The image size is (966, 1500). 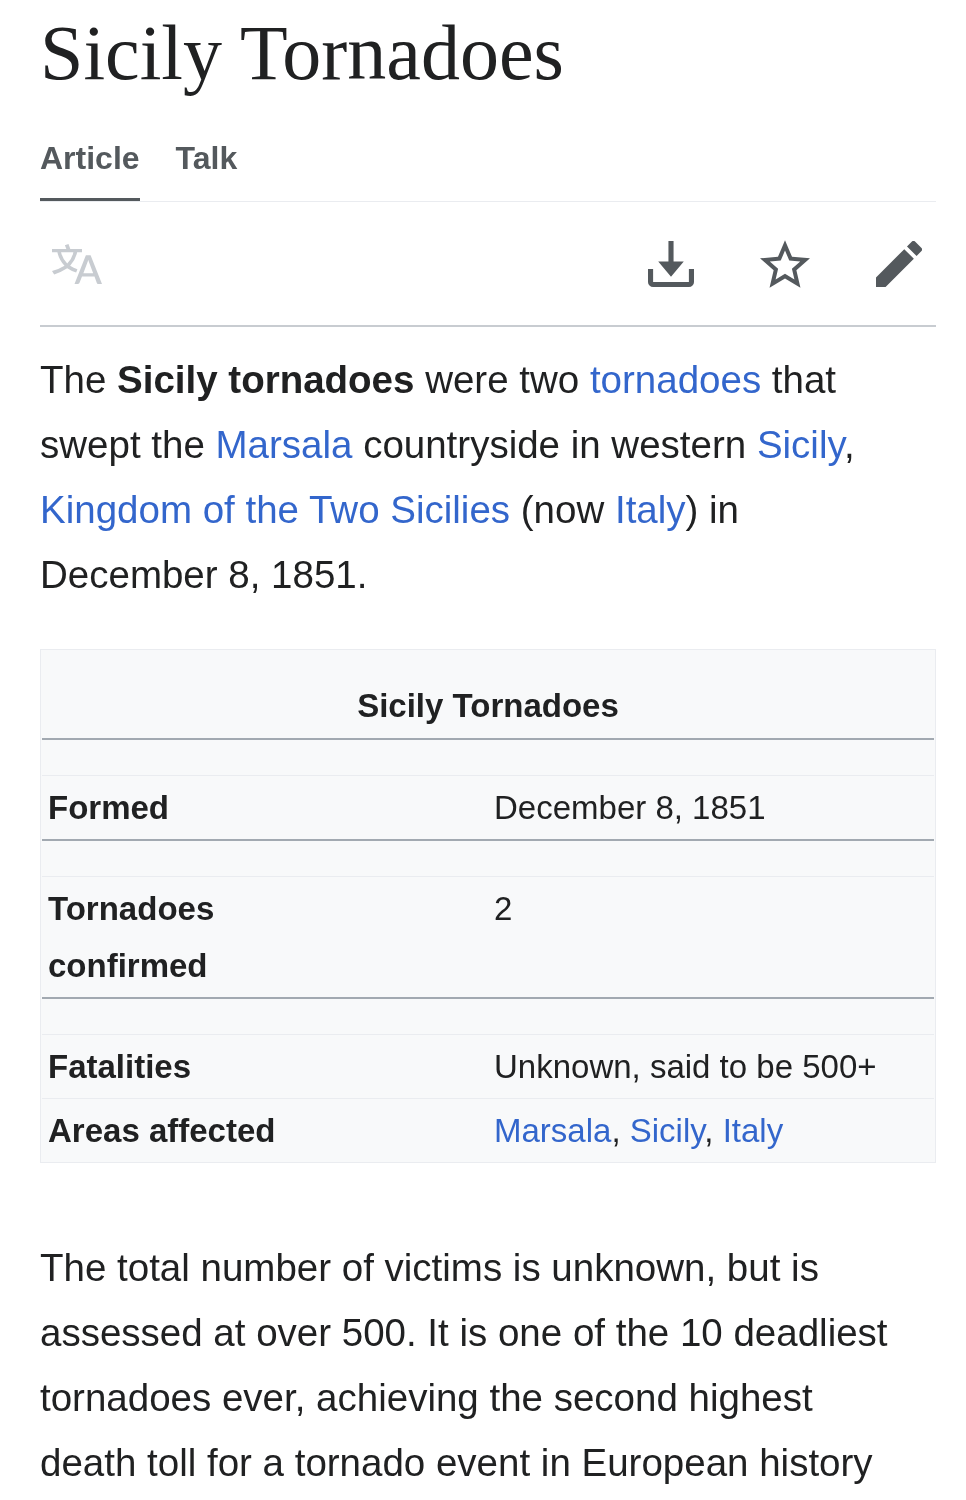 I want to click on download-icon, so click(x=671, y=264).